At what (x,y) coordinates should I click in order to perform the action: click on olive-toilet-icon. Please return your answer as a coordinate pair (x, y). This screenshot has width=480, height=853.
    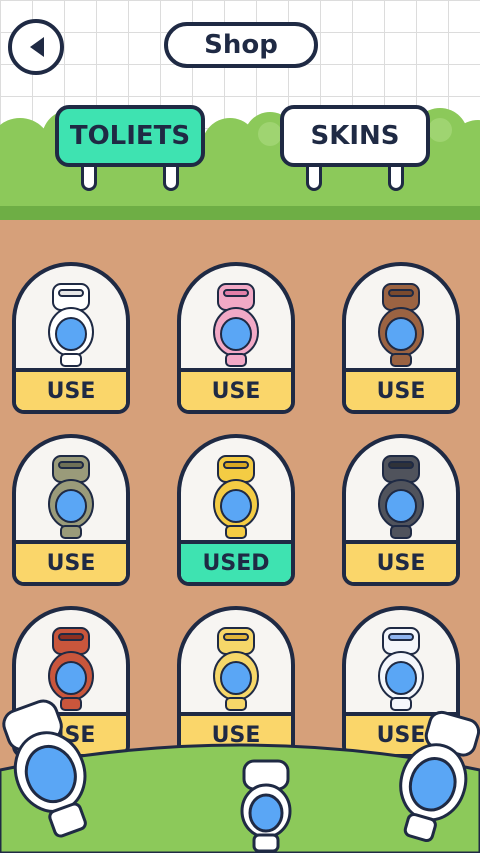
    Looking at the image, I should click on (71, 497).